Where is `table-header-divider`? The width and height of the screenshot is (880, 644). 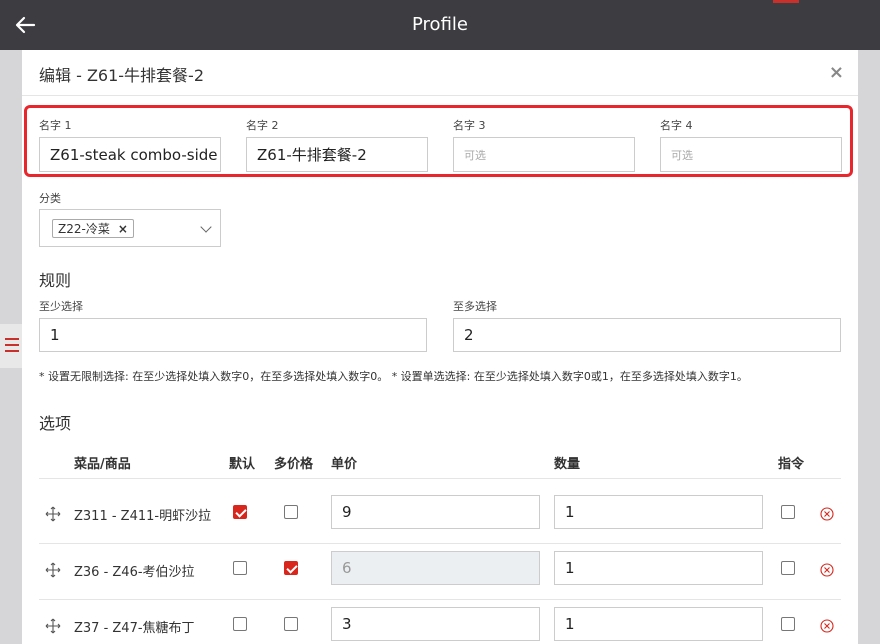 table-header-divider is located at coordinates (440, 478).